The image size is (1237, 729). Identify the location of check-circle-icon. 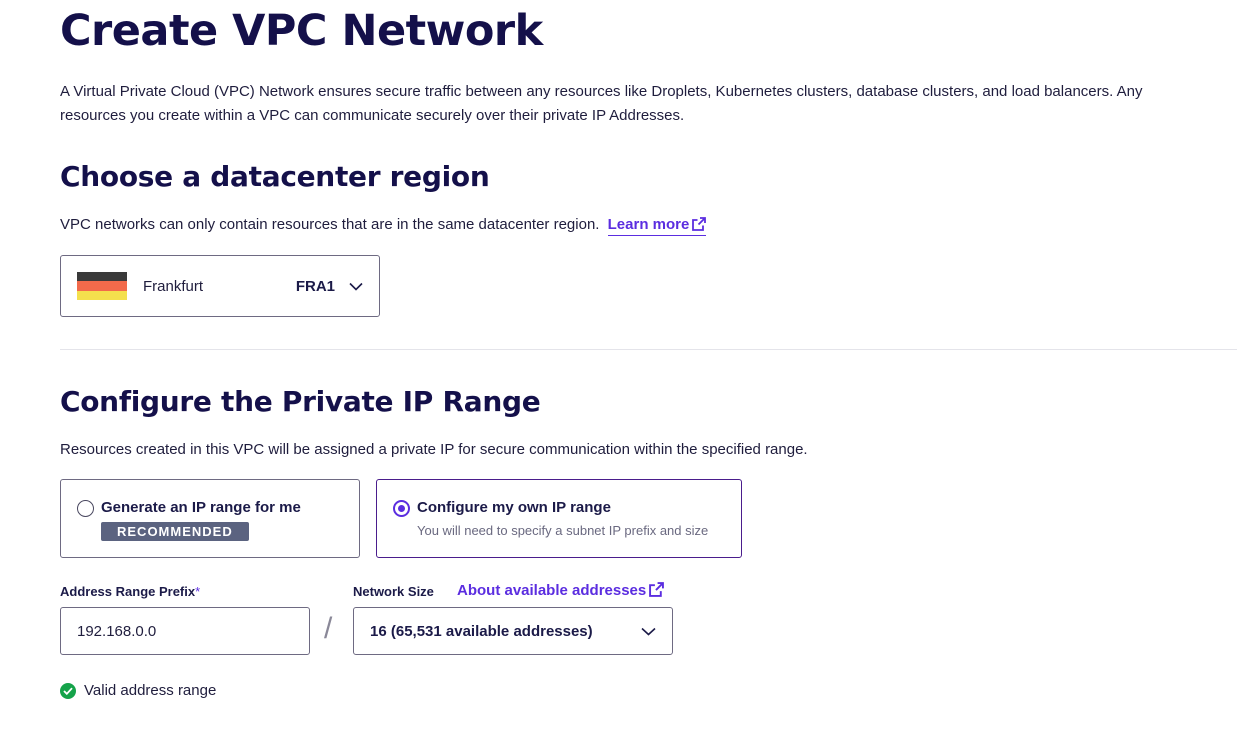
(68, 690).